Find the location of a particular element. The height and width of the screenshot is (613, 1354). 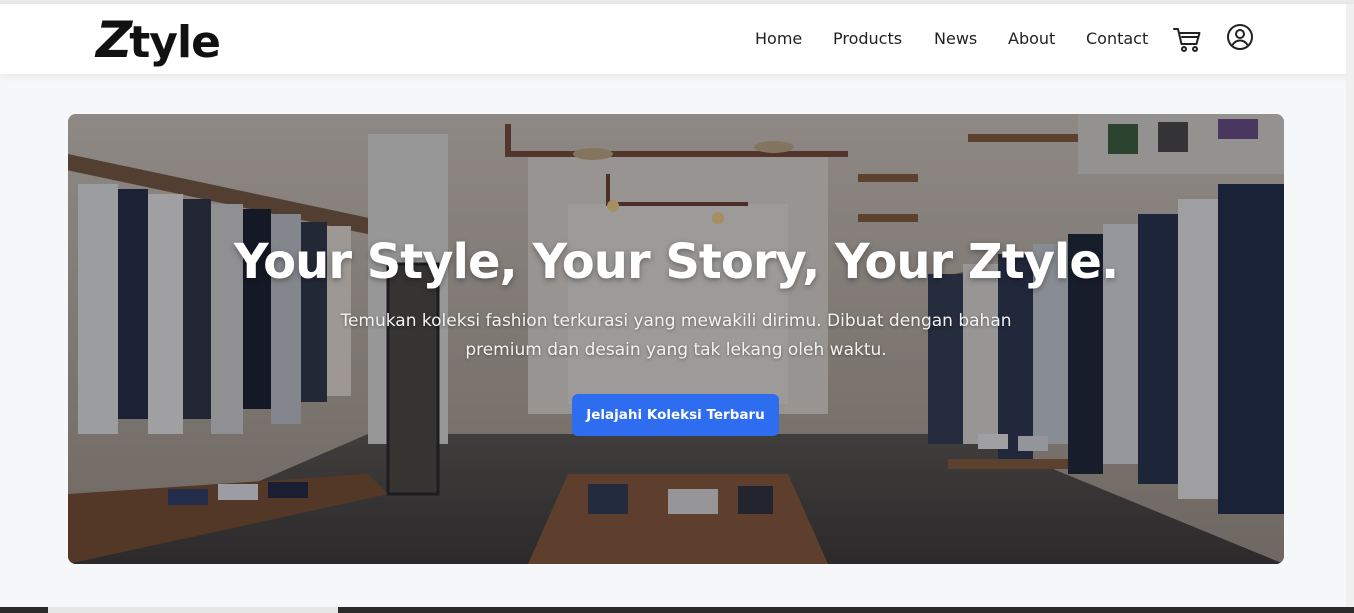

nav-news: News is located at coordinates (955, 39).